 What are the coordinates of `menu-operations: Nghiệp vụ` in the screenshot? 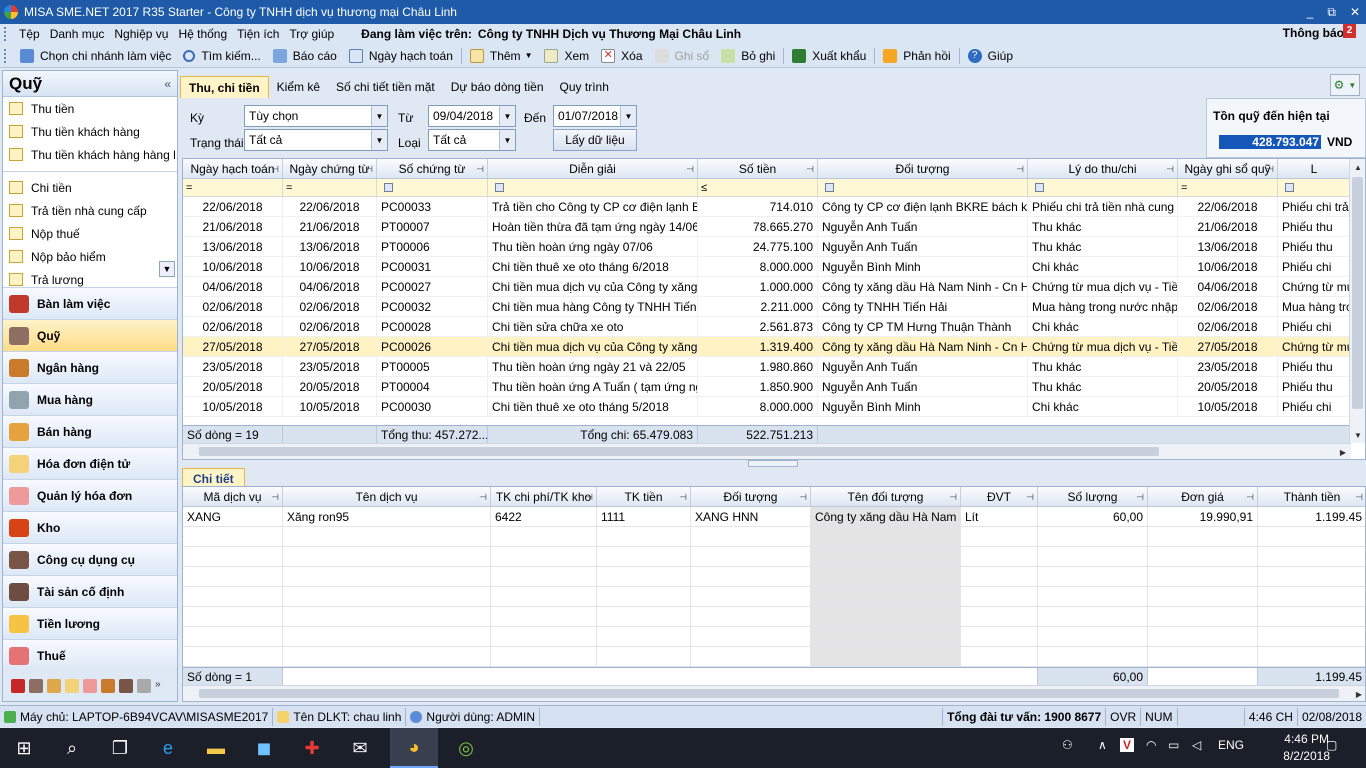 It's located at (141, 34).